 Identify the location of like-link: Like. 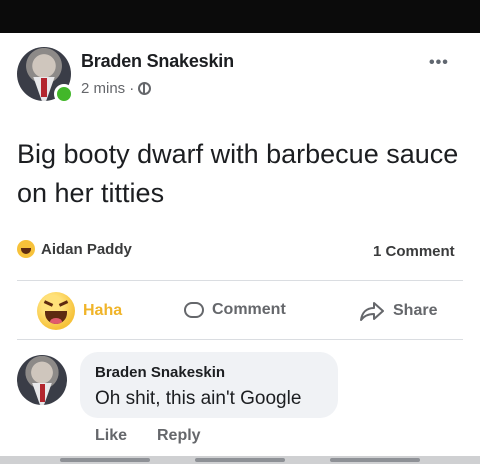
(111, 436).